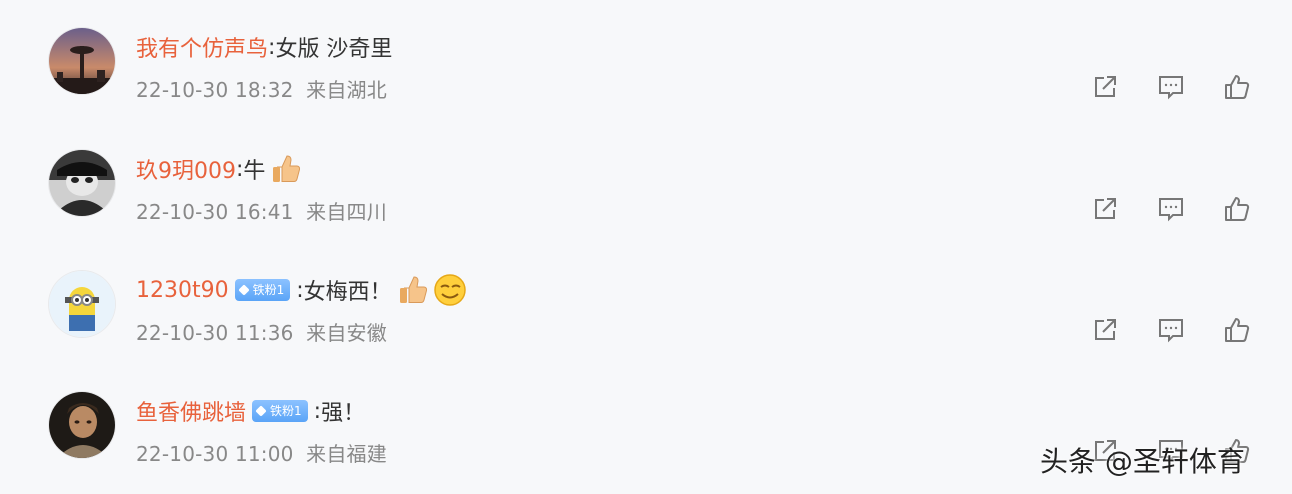  Describe the element at coordinates (346, 212) in the screenshot. I see `location: 来自四川` at that location.